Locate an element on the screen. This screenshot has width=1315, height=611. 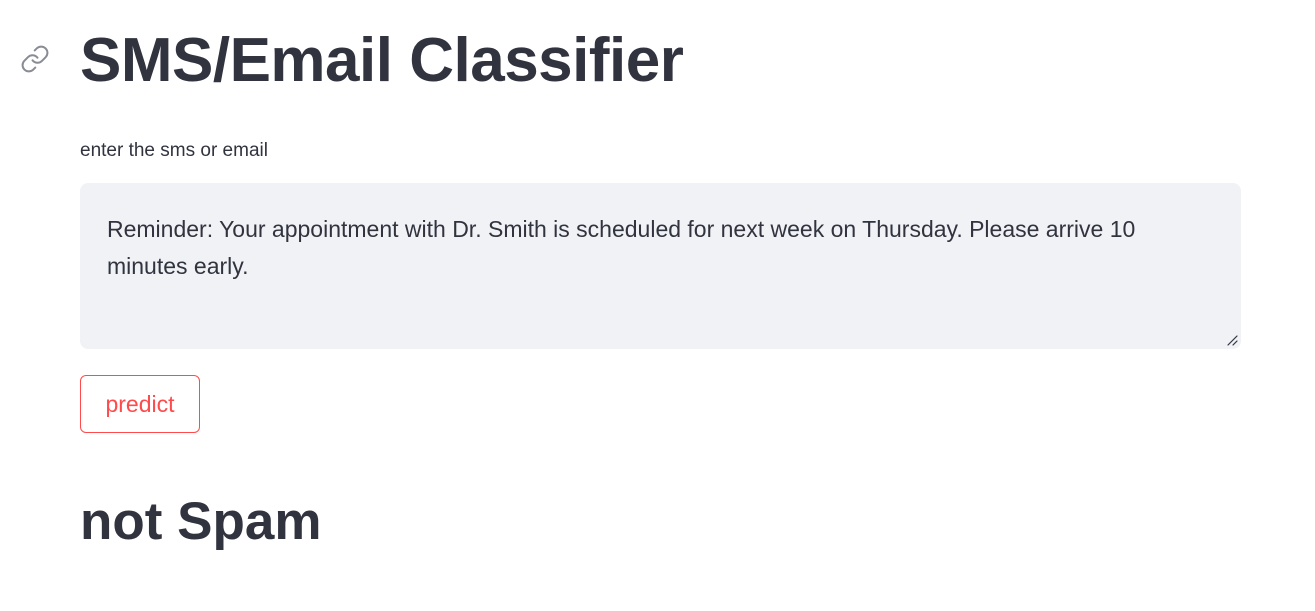
resize-handle-icon is located at coordinates (1232, 340).